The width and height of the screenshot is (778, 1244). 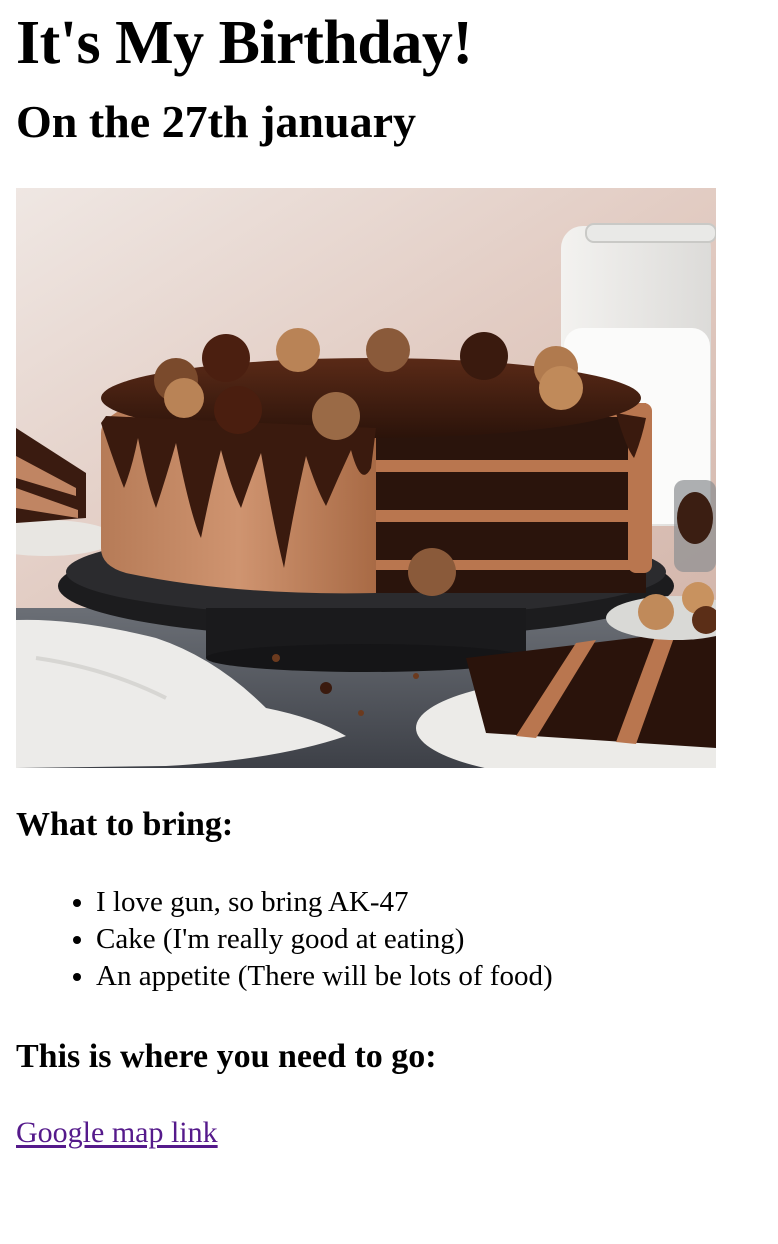 What do you see at coordinates (426, 902) in the screenshot?
I see `list-item: I love gun, so bring AK-47` at bounding box center [426, 902].